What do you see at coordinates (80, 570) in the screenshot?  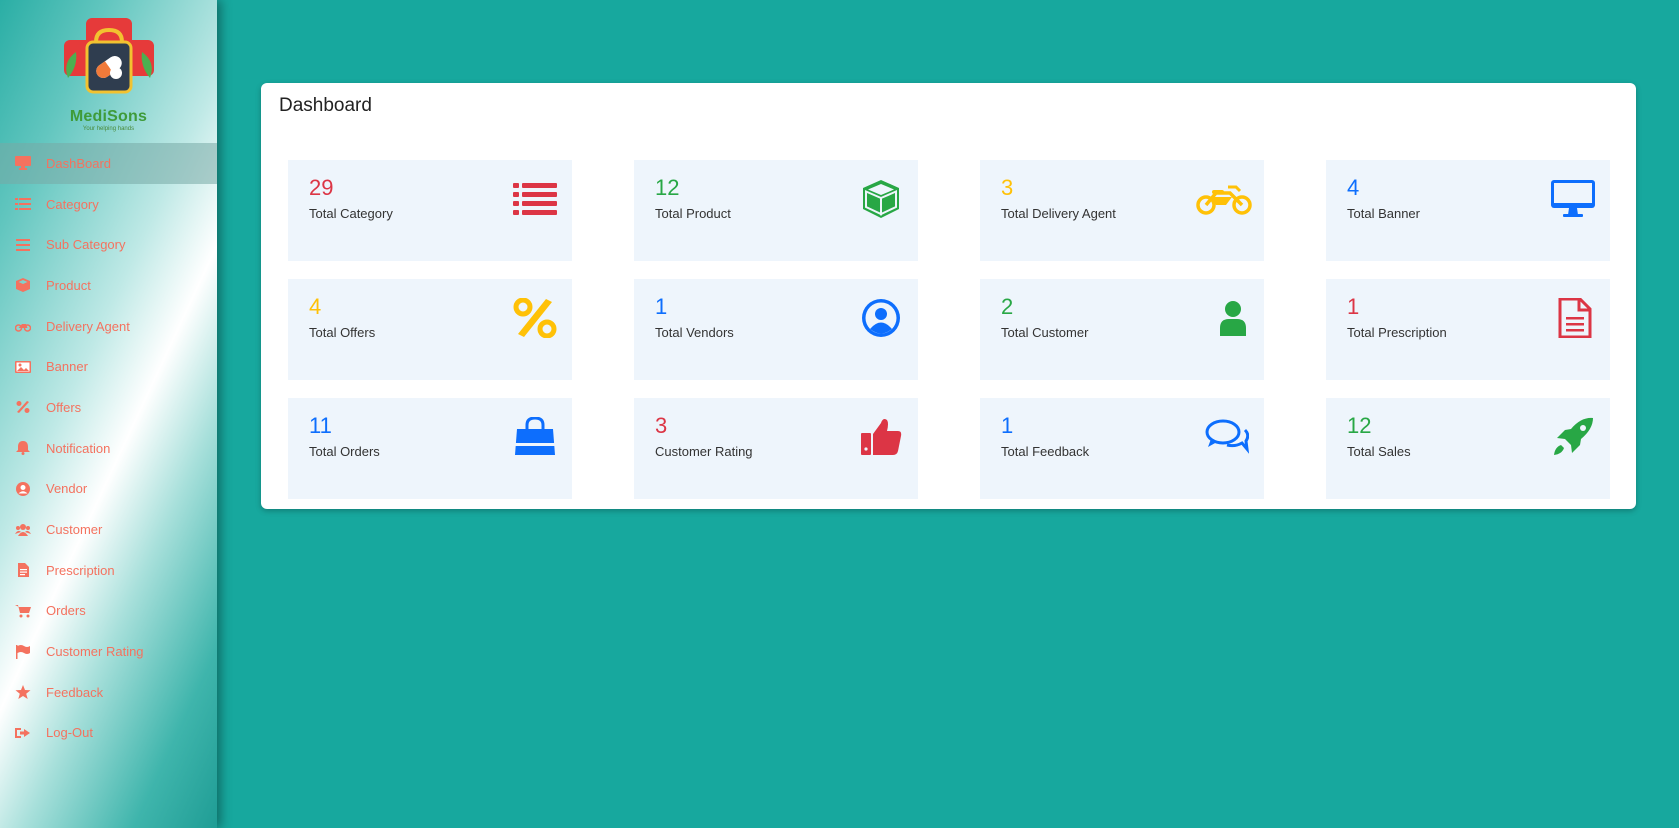 I see `sidebar-item-label: Prescription` at bounding box center [80, 570].